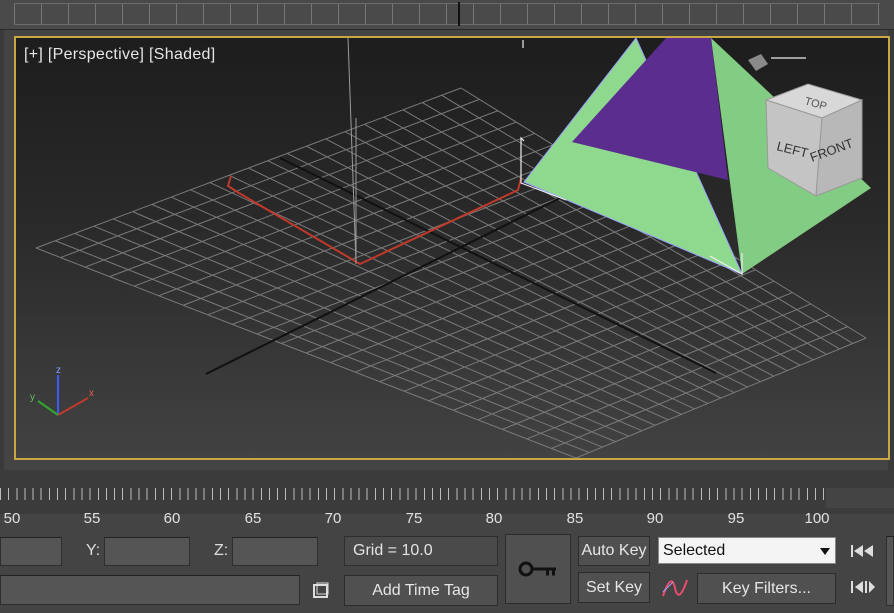 This screenshot has height=613, width=894. Describe the element at coordinates (31, 551) in the screenshot. I see `x-coordinate-field` at that location.